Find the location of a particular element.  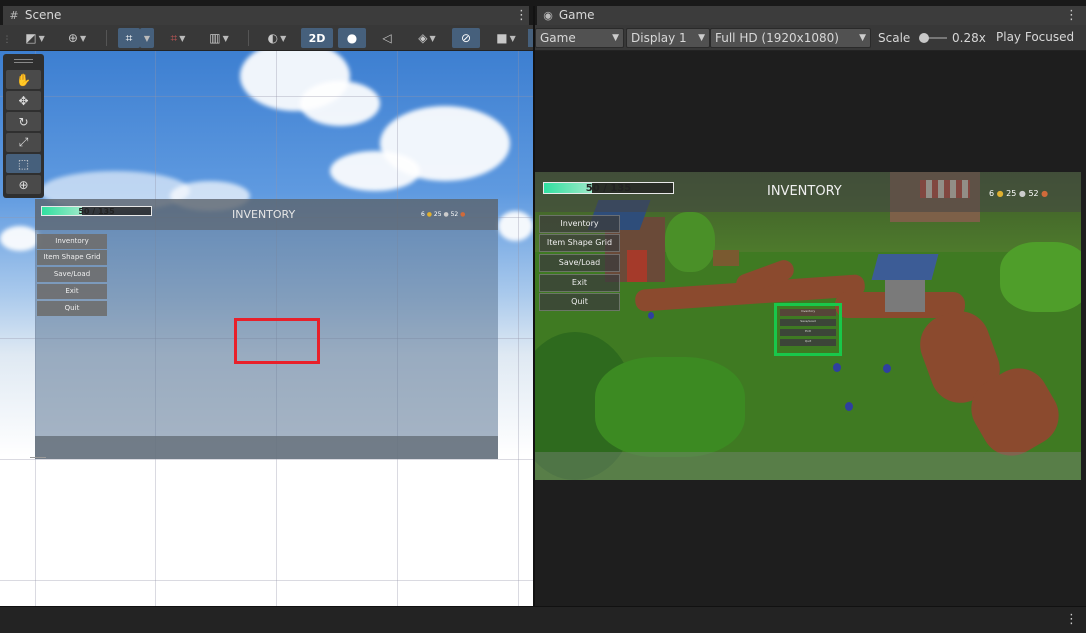

tab-scene: # Scene is located at coordinates (266, 15).